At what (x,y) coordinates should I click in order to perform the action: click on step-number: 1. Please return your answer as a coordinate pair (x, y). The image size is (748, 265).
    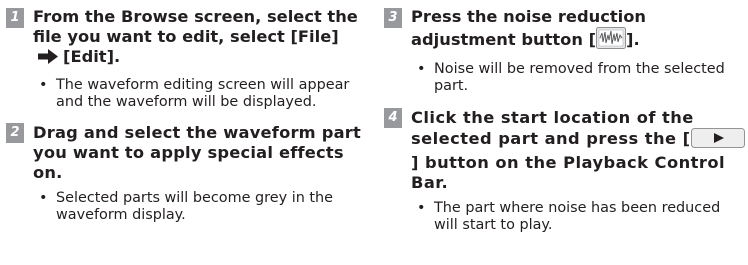
    Looking at the image, I should click on (15, 18).